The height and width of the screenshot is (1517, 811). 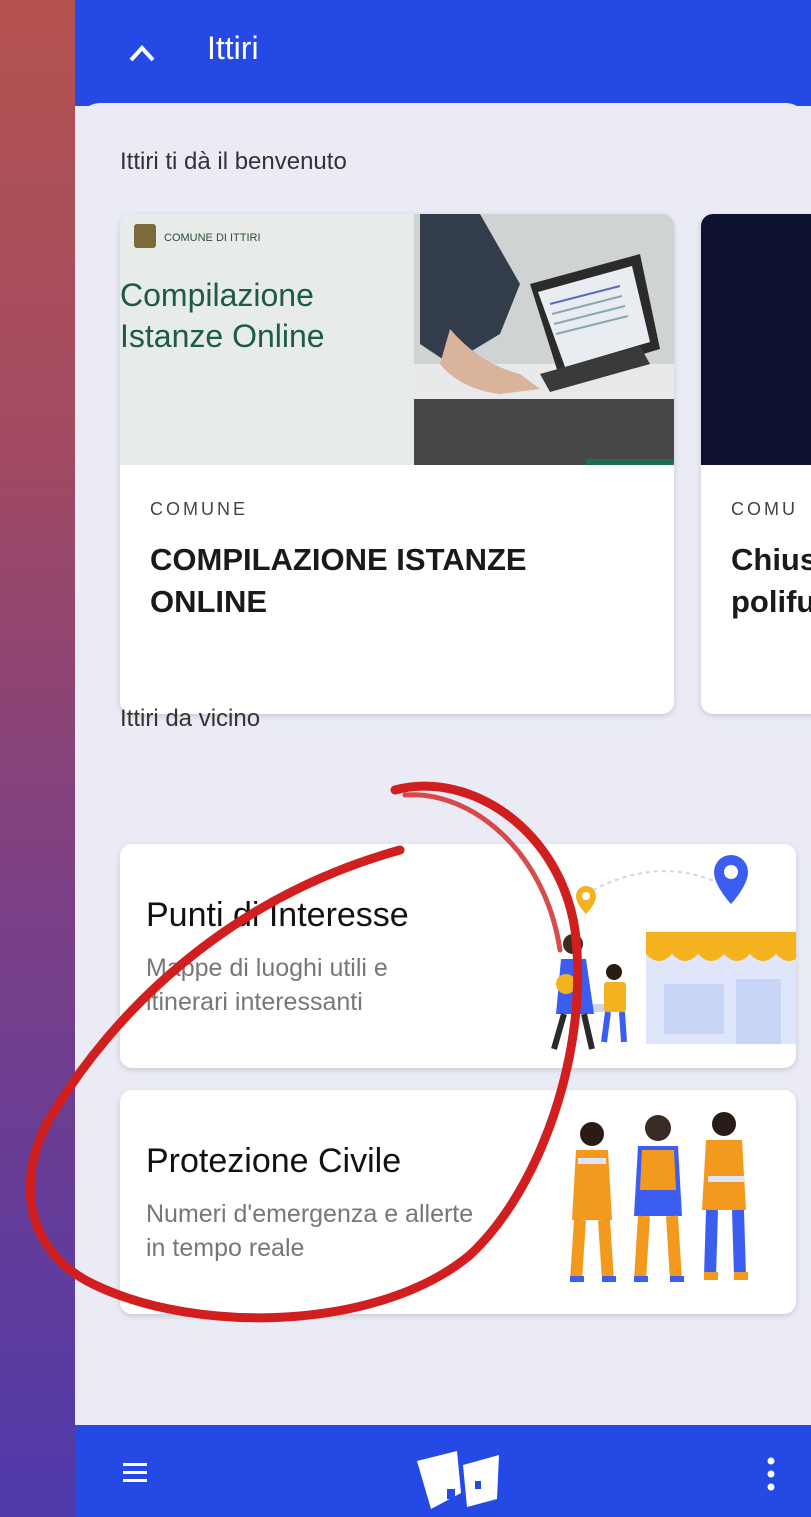 I want to click on app-logo-icon, so click(x=458, y=1481).